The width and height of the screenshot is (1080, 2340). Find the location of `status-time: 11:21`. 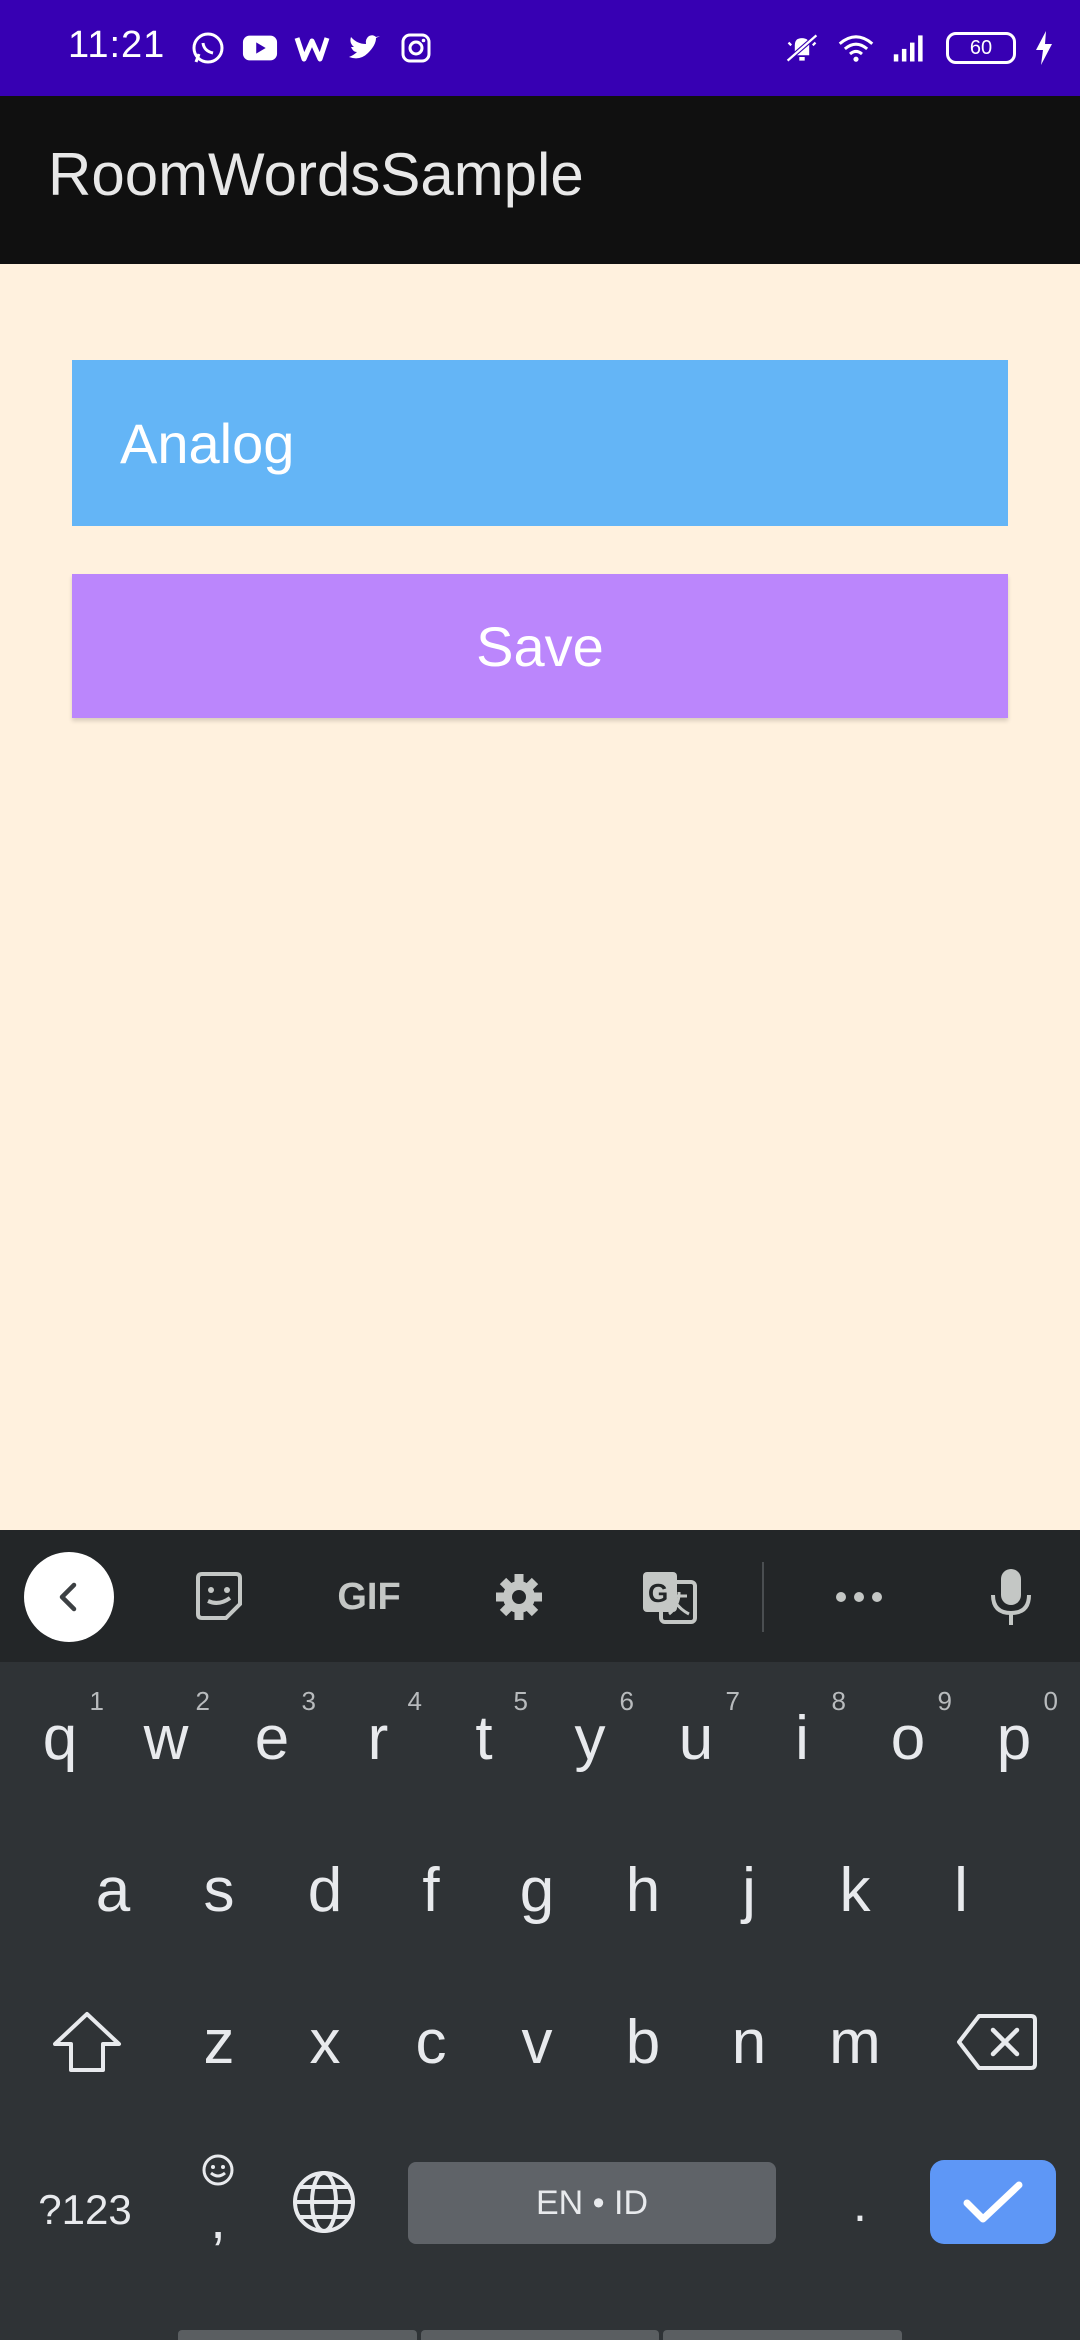

status-time: 11:21 is located at coordinates (117, 45).